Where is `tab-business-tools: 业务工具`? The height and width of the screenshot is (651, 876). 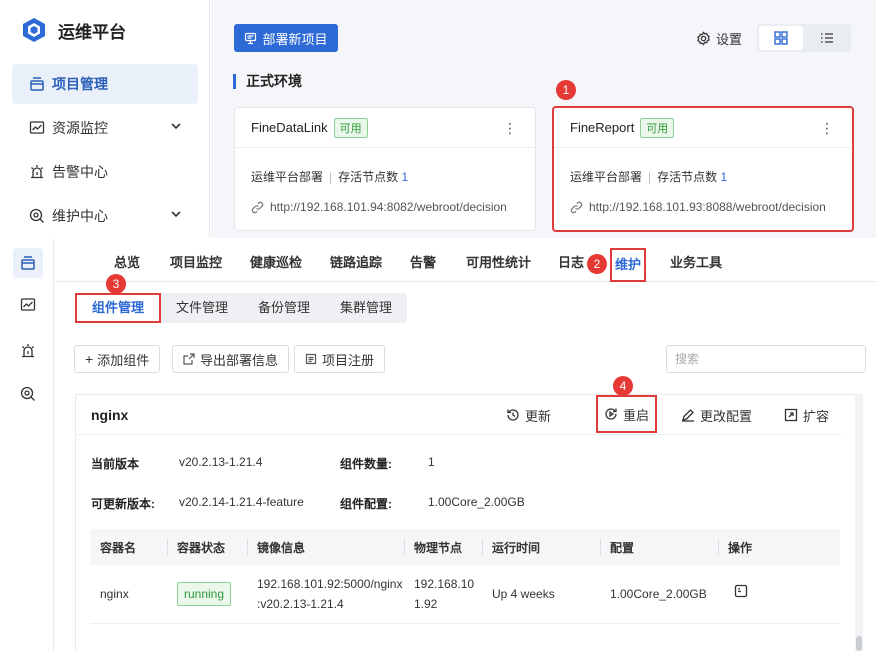
tab-business-tools: 业务工具 is located at coordinates (696, 260).